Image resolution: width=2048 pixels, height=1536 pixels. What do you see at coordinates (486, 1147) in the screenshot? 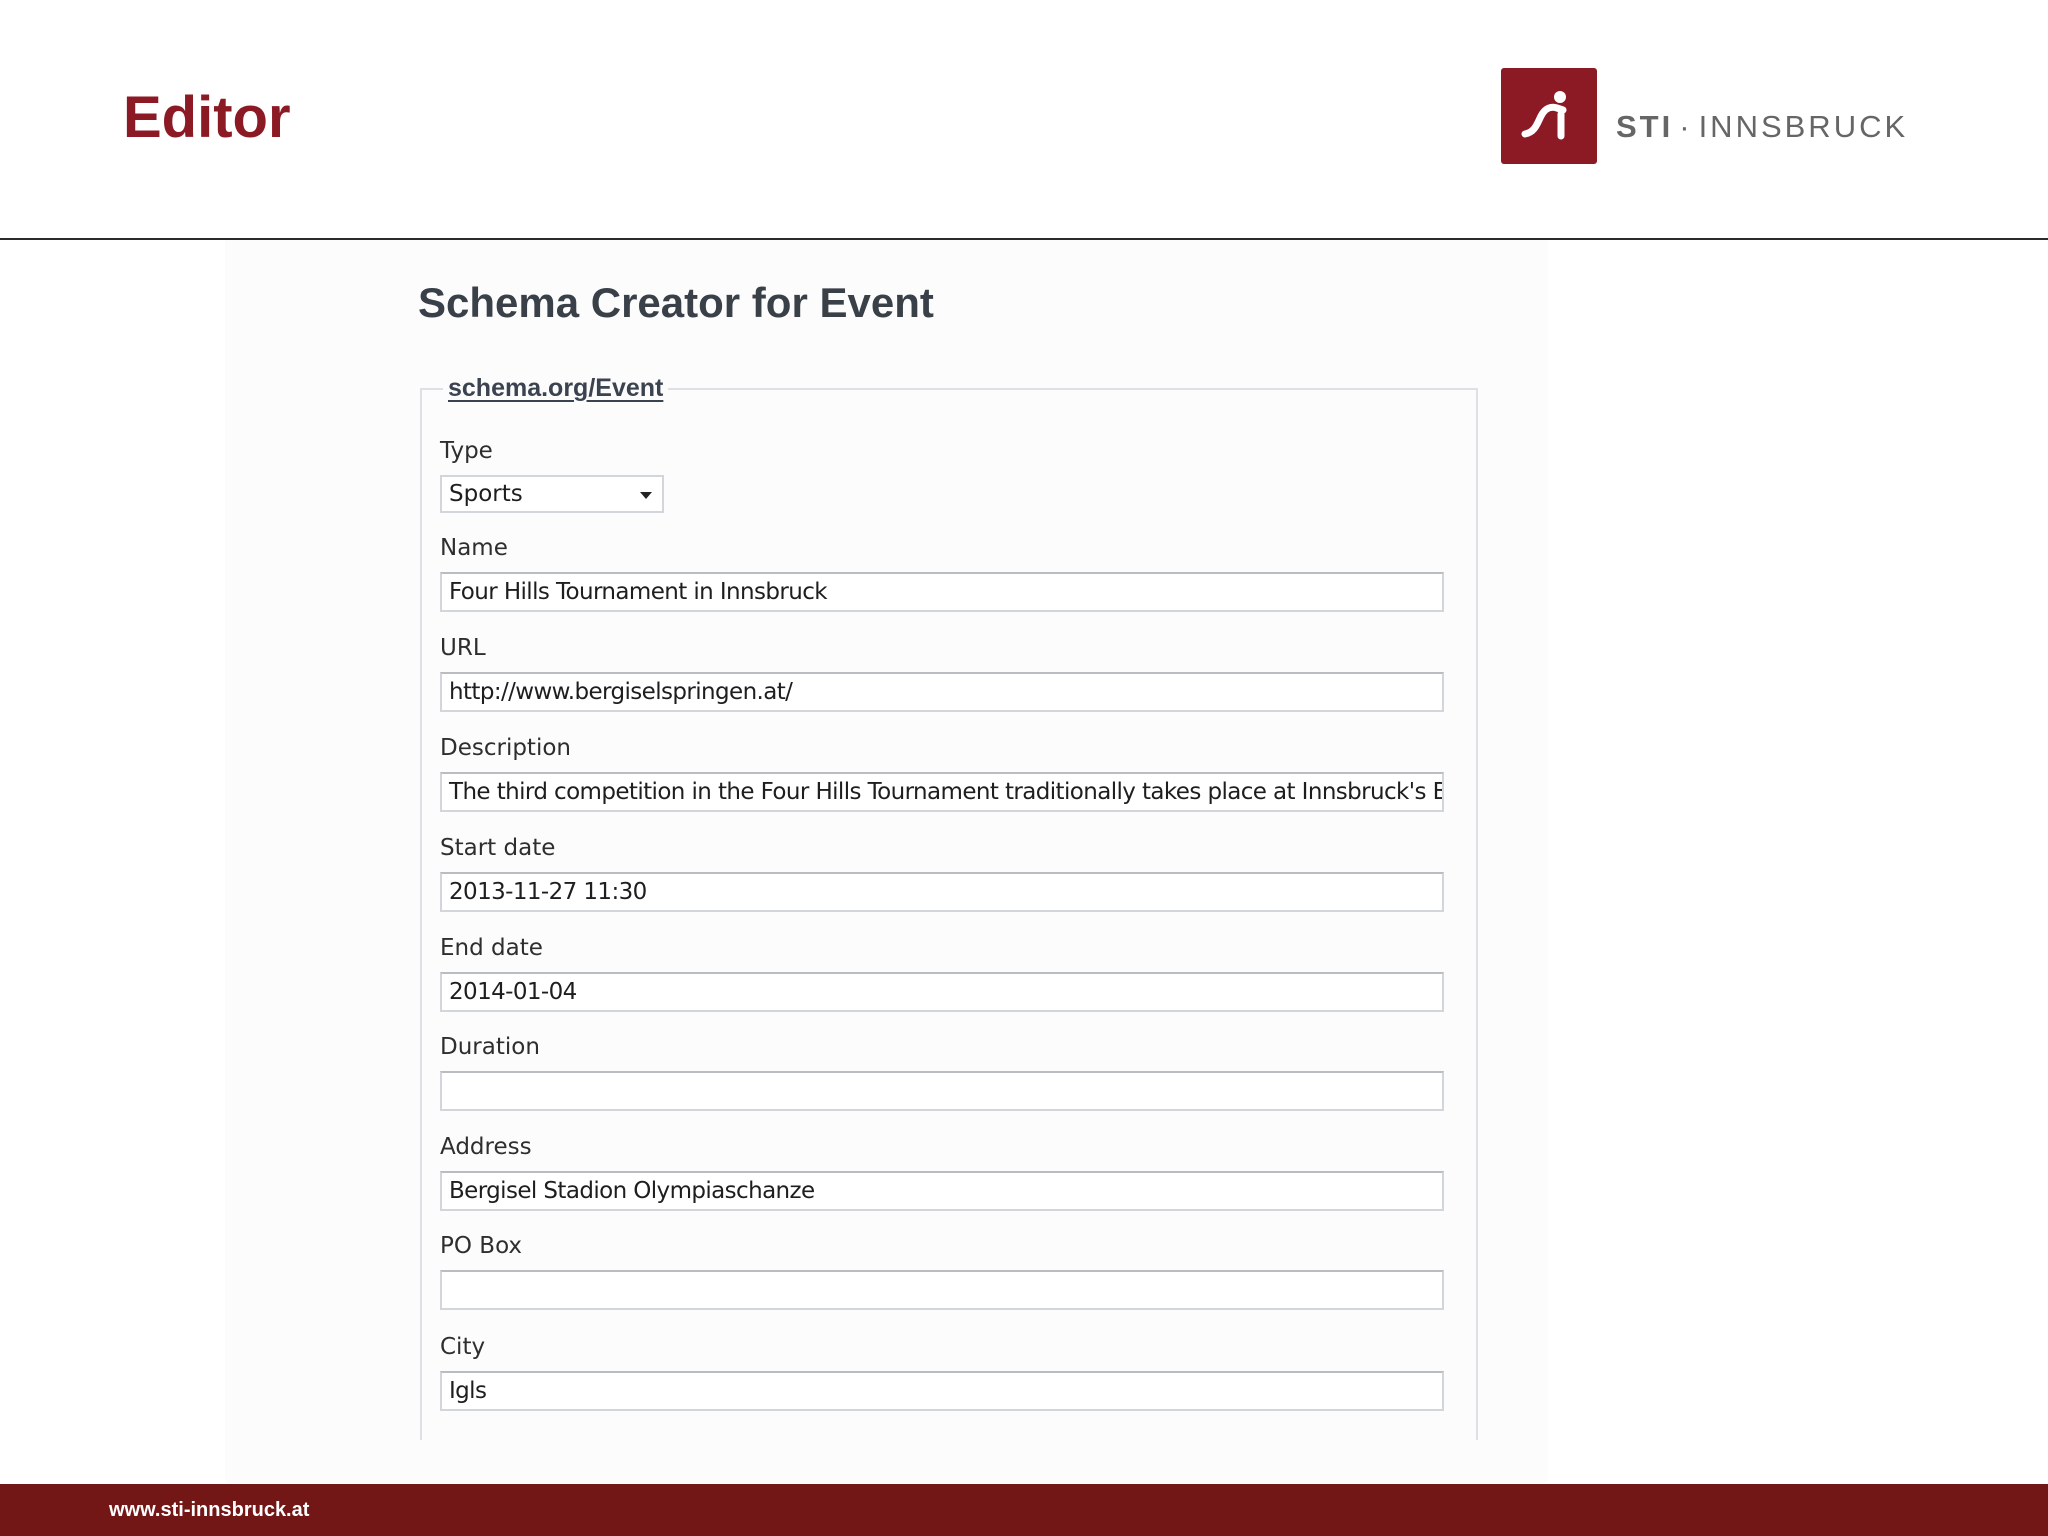
I see `address-label: Address` at bounding box center [486, 1147].